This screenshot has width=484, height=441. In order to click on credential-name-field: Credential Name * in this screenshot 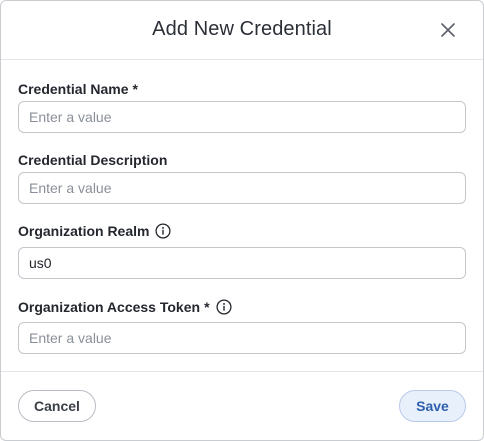, I will do `click(242, 106)`.